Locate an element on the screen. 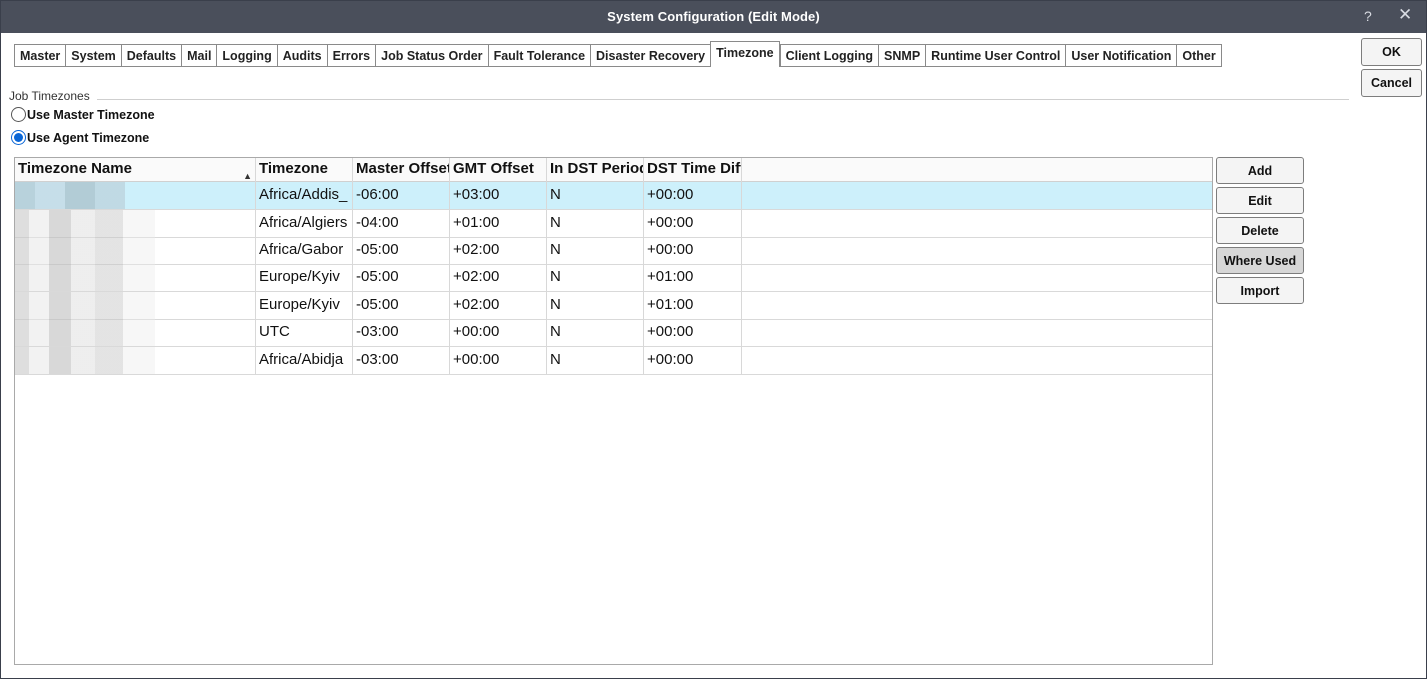 The height and width of the screenshot is (679, 1427). tab-logging: Logging is located at coordinates (246, 55).